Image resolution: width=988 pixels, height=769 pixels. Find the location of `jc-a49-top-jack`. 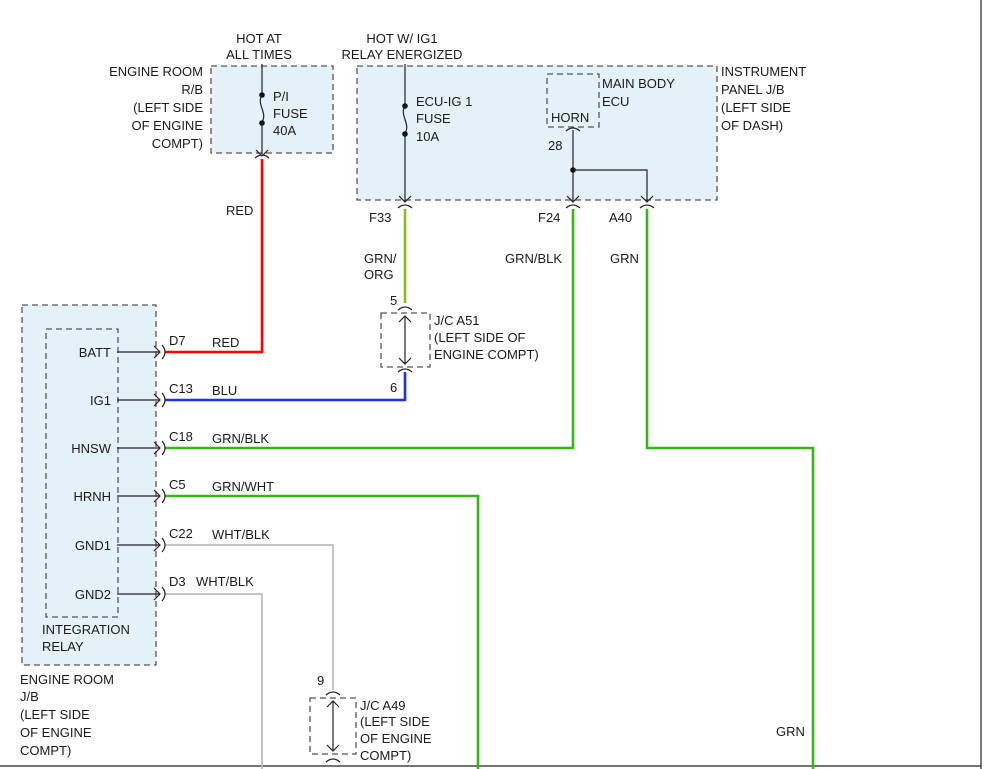

jc-a49-top-jack is located at coordinates (333, 693).